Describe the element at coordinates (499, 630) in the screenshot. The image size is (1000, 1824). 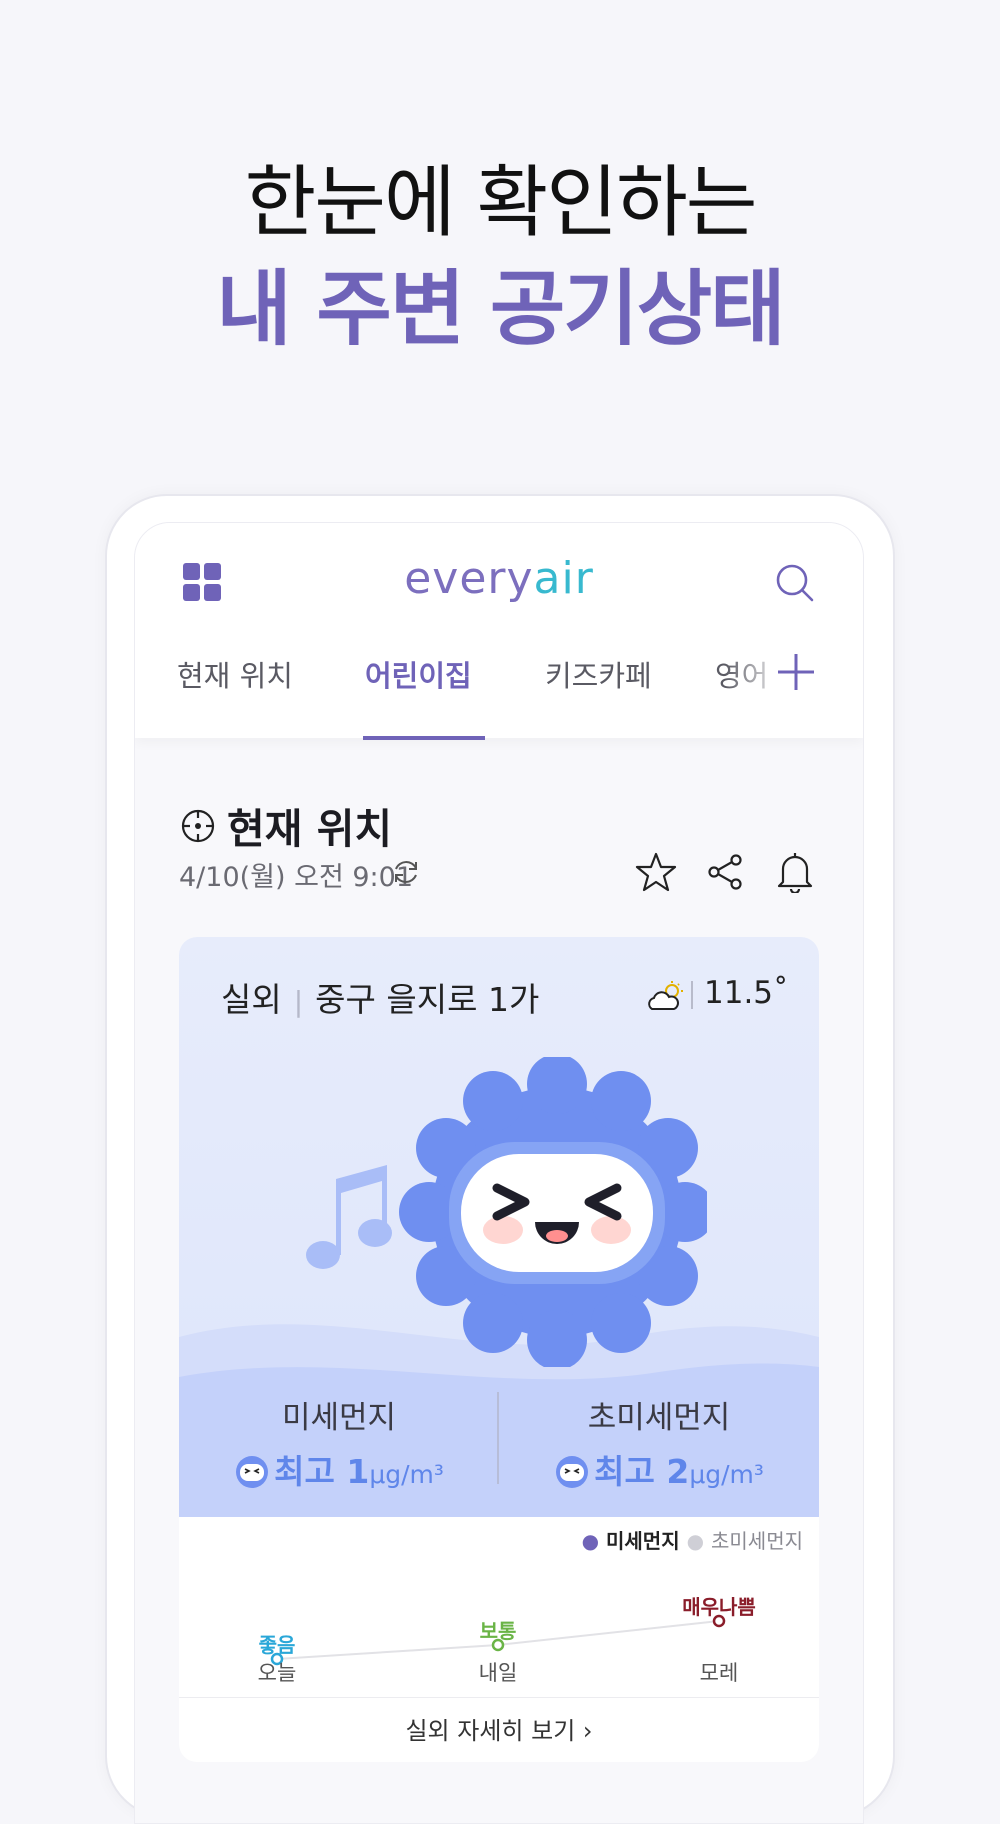
I see `app-header: everyair 현재 위치 어린이집 키즈카페 영어` at that location.